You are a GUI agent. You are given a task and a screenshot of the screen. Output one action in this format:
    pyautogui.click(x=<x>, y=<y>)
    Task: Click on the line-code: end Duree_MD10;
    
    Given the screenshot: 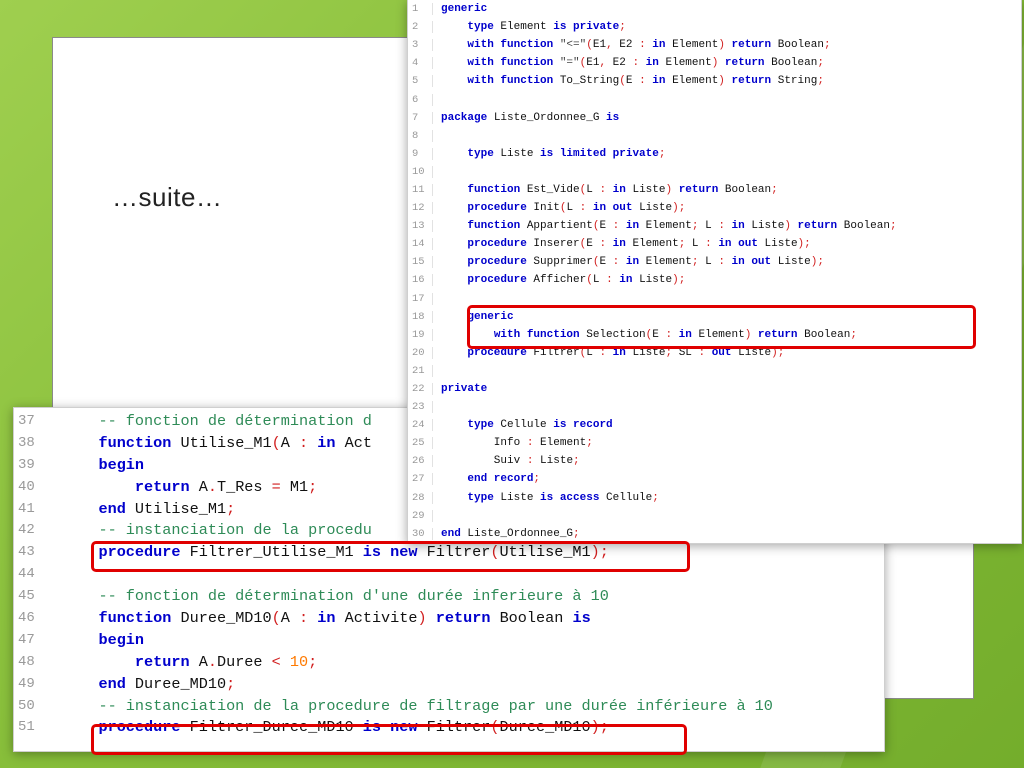 What is the action you would take?
    pyautogui.click(x=473, y=684)
    